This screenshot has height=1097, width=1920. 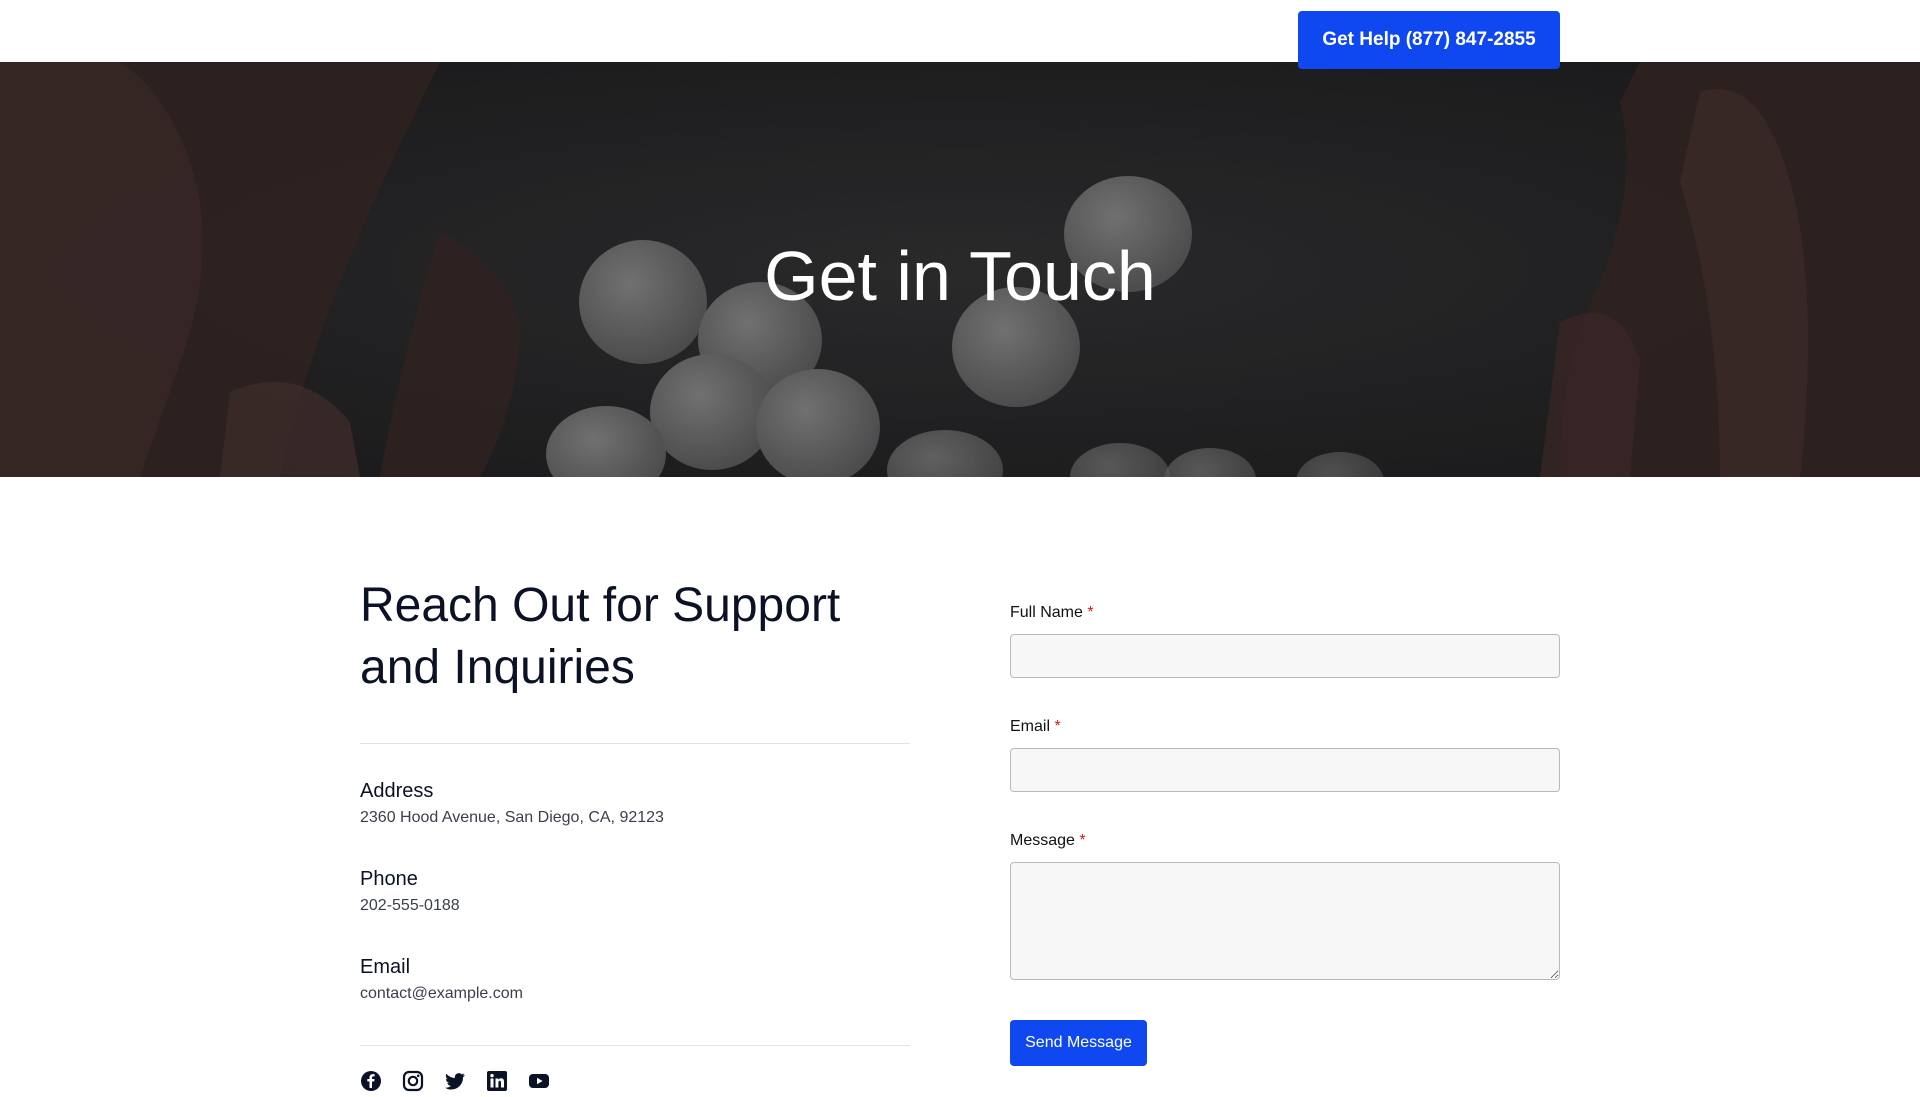 What do you see at coordinates (960, 31) in the screenshot?
I see `site-header` at bounding box center [960, 31].